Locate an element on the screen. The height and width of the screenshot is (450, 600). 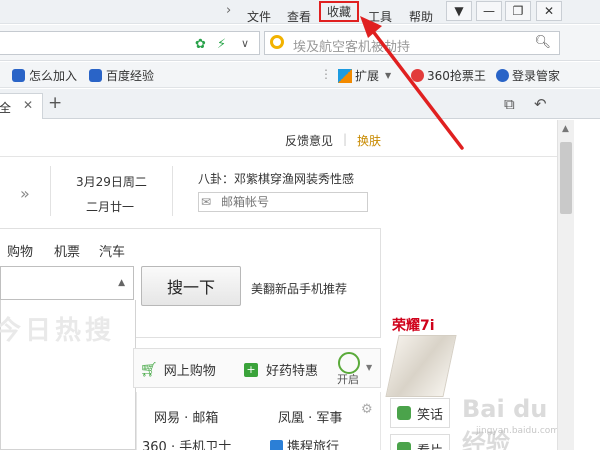
phone-image is located at coordinates (421, 366).